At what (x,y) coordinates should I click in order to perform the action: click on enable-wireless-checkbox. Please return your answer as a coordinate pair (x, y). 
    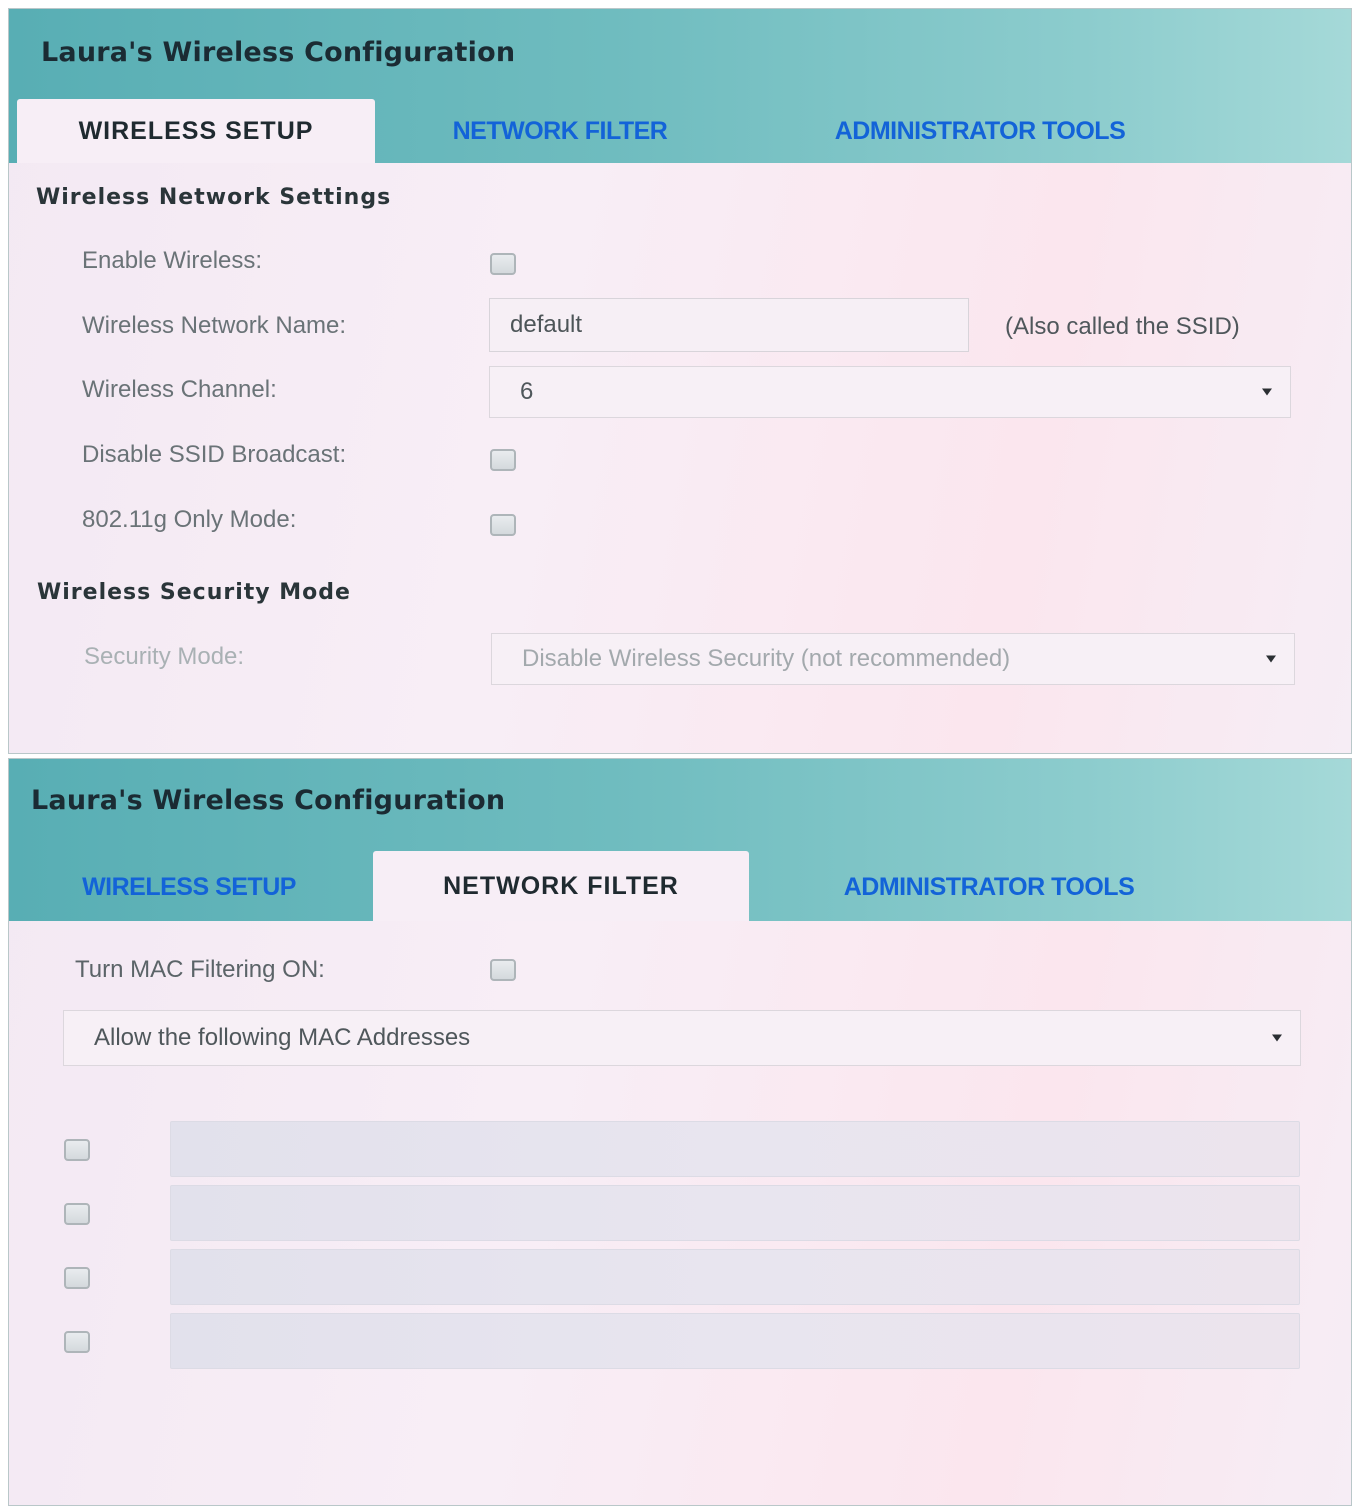
    Looking at the image, I should click on (503, 264).